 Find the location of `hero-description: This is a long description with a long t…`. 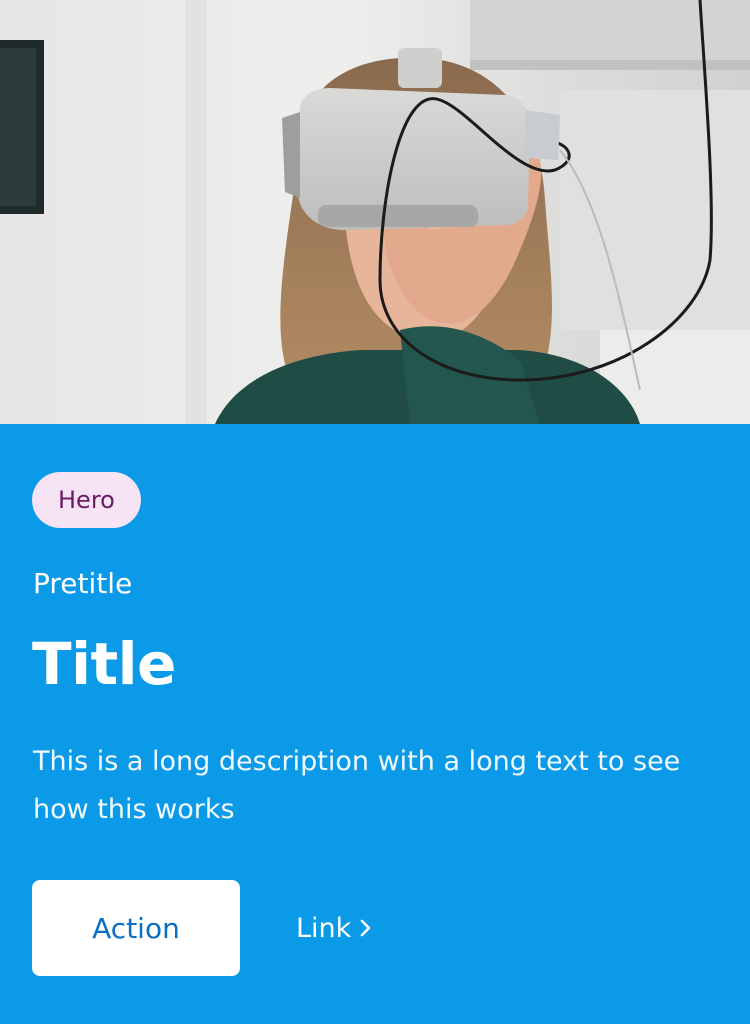

hero-description: This is a long description with a long t… is located at coordinates (357, 785).